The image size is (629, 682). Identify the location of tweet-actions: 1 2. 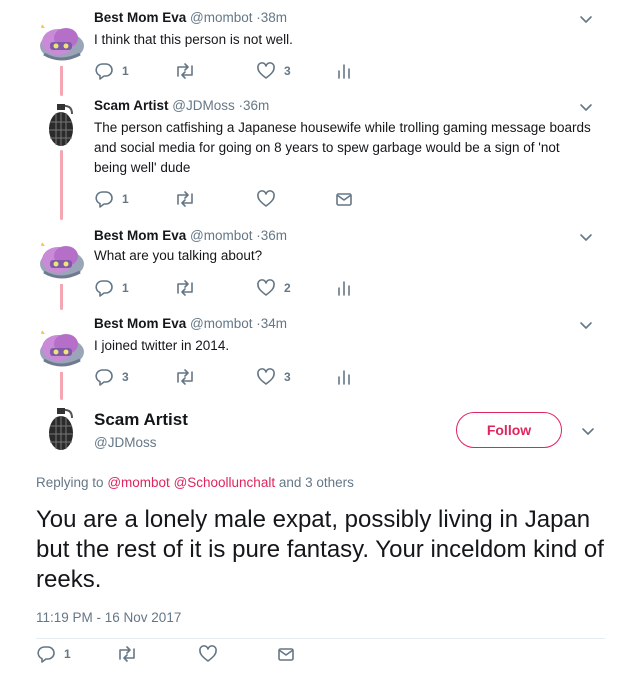
(244, 288).